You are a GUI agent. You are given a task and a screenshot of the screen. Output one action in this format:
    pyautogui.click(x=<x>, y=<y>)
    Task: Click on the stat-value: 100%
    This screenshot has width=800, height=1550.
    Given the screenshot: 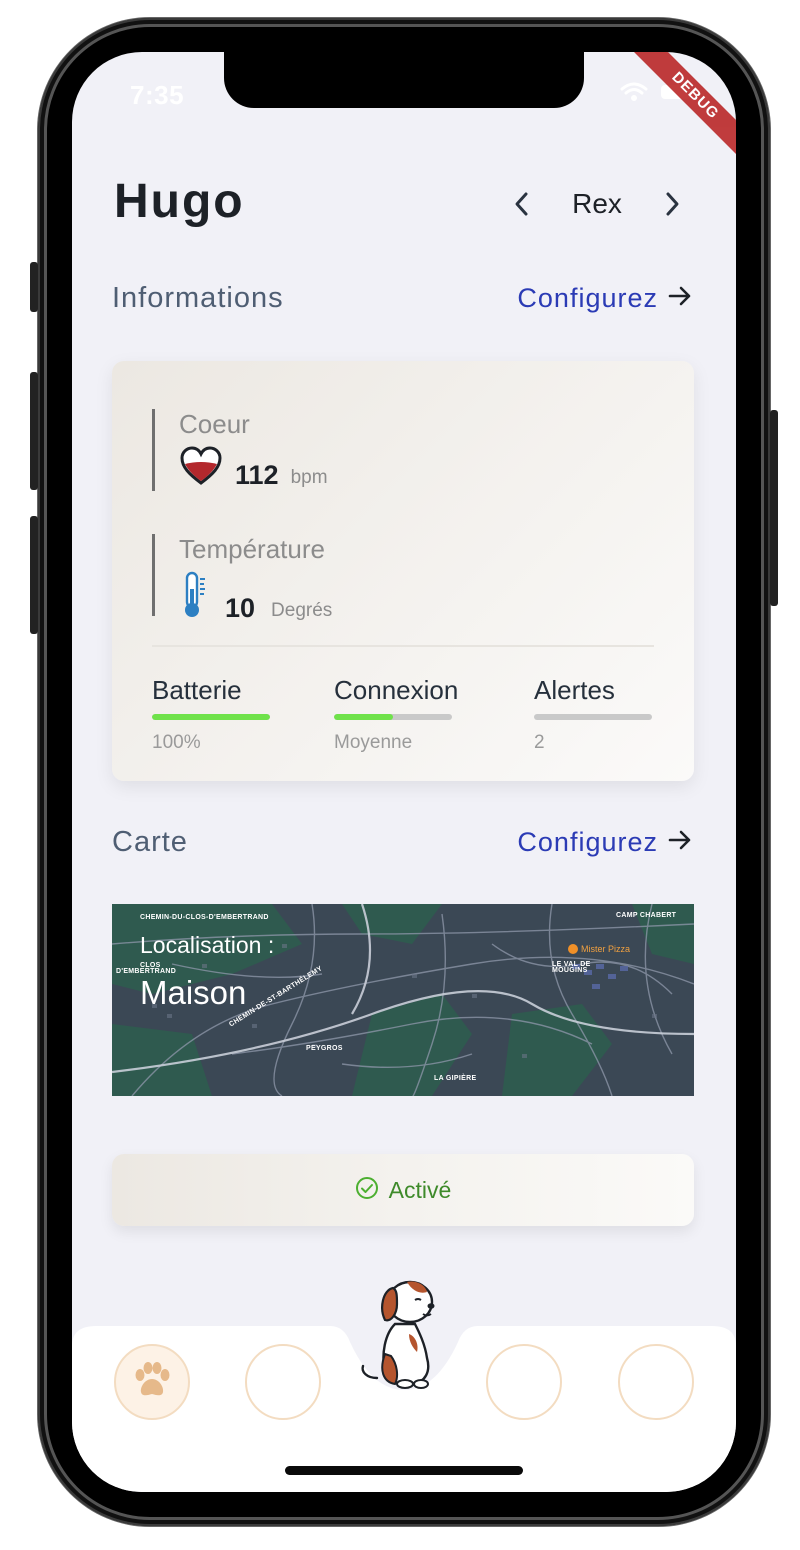 What is the action you would take?
    pyautogui.click(x=176, y=742)
    